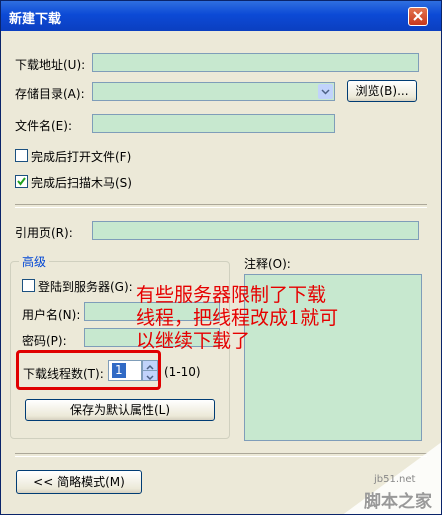 This screenshot has height=515, width=442. I want to click on annotation-text: 有些服务器限制了下载 线程，把线程改成1就可 以继续下载了, so click(237, 318).